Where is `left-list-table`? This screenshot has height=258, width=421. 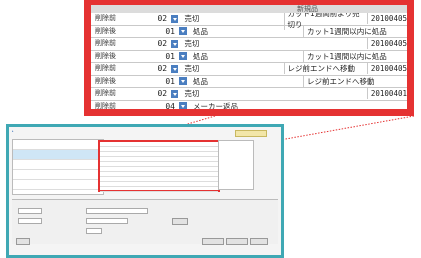 left-list-table is located at coordinates (58, 167).